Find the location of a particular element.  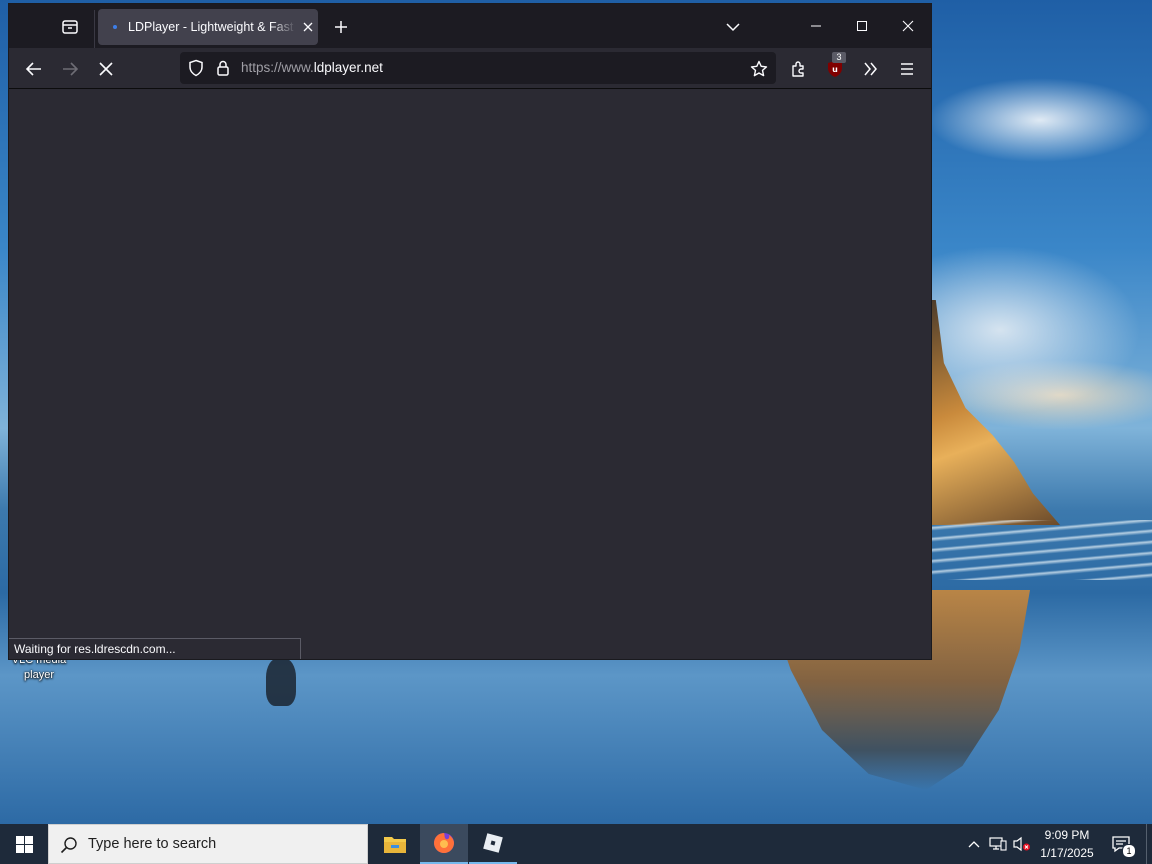

clock-time: 9:09 PM is located at coordinates (1067, 835).